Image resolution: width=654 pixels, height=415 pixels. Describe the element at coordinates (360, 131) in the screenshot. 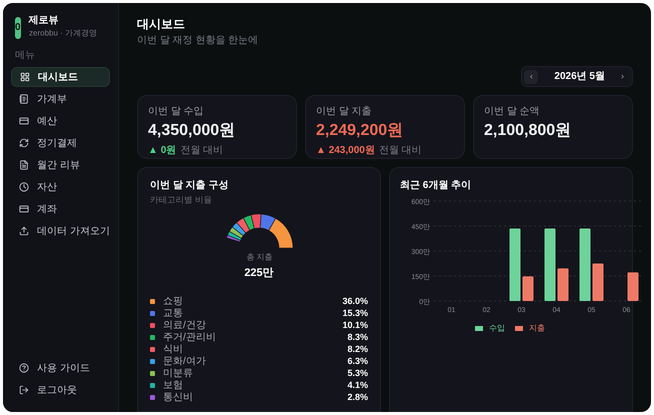

I see `card-value: 2,249,200원` at that location.